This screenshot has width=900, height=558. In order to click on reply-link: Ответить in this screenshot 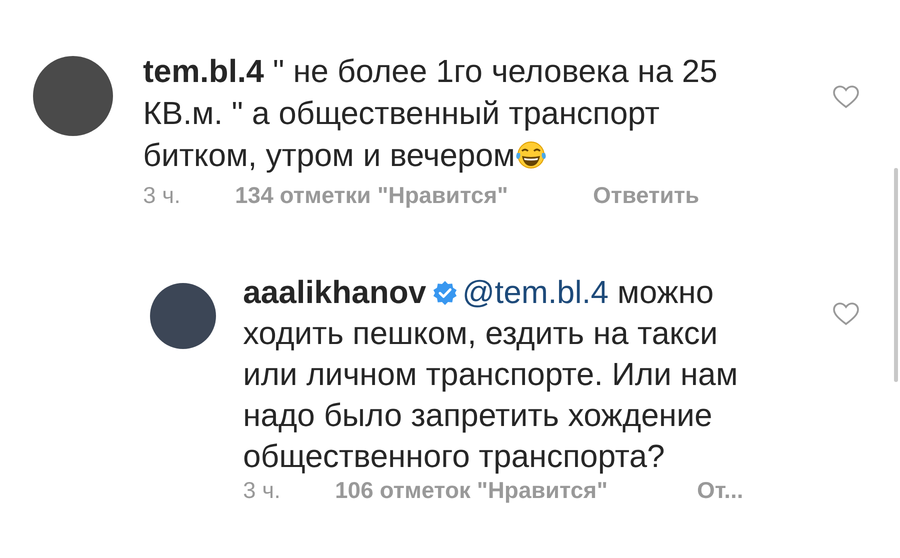, I will do `click(646, 195)`.